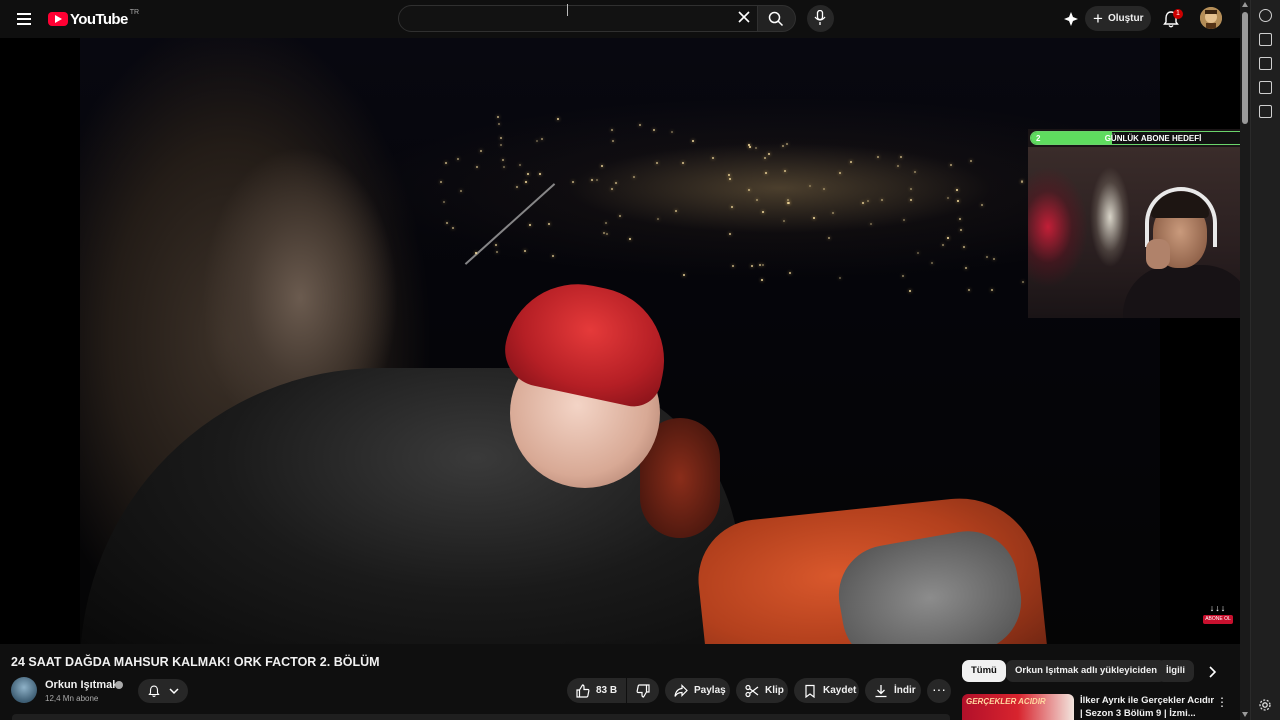  What do you see at coordinates (752, 690) in the screenshot?
I see `scissors-icon` at bounding box center [752, 690].